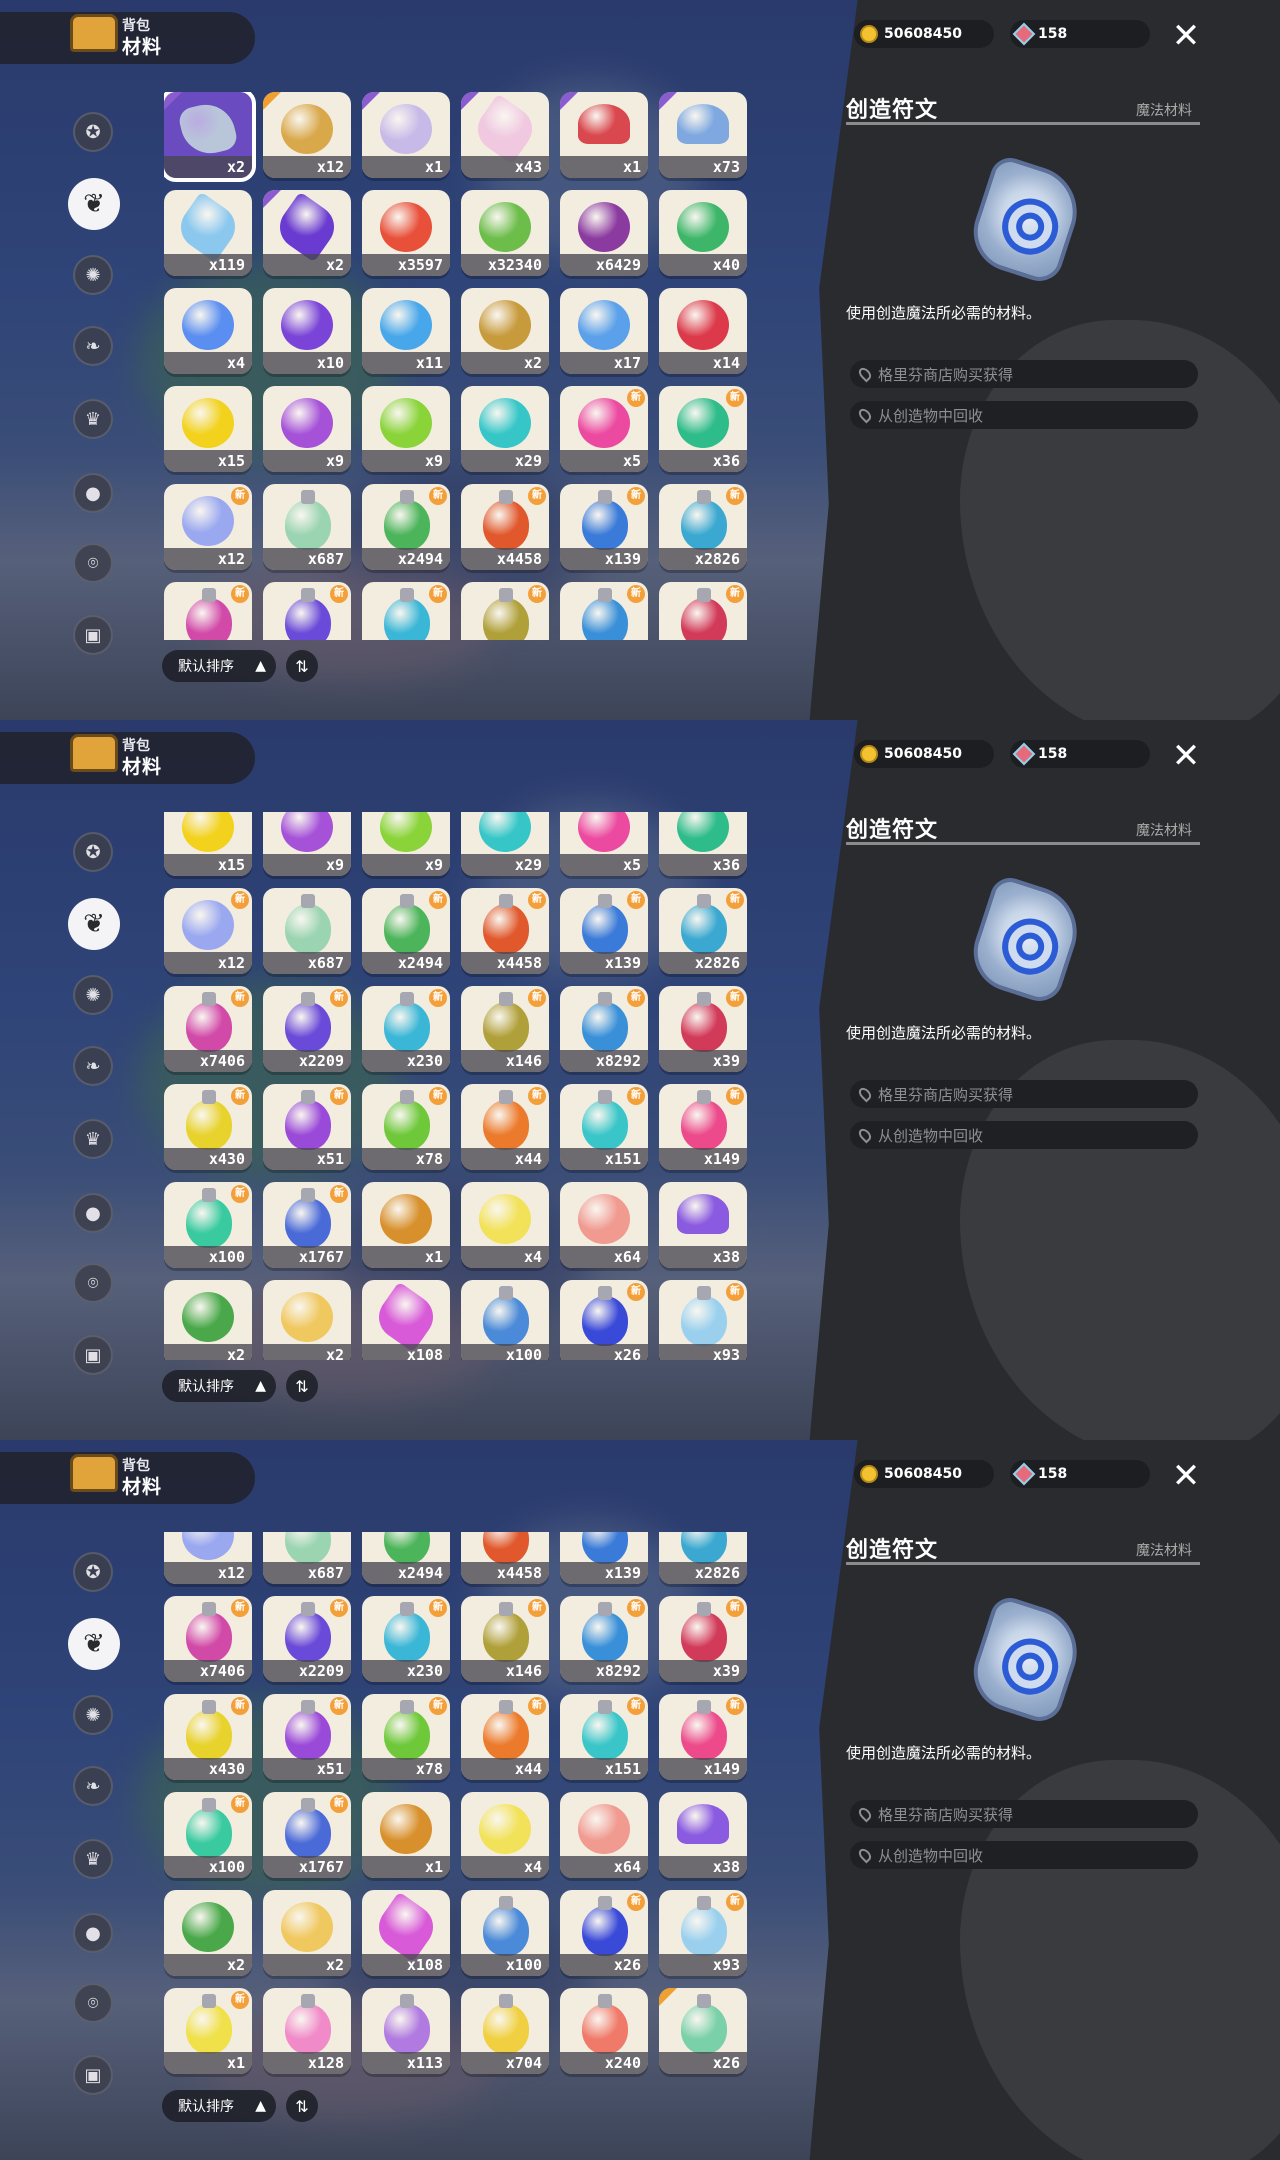 This screenshot has width=1280, height=2160. What do you see at coordinates (604, 2031) in the screenshot?
I see `item-slot: x240` at bounding box center [604, 2031].